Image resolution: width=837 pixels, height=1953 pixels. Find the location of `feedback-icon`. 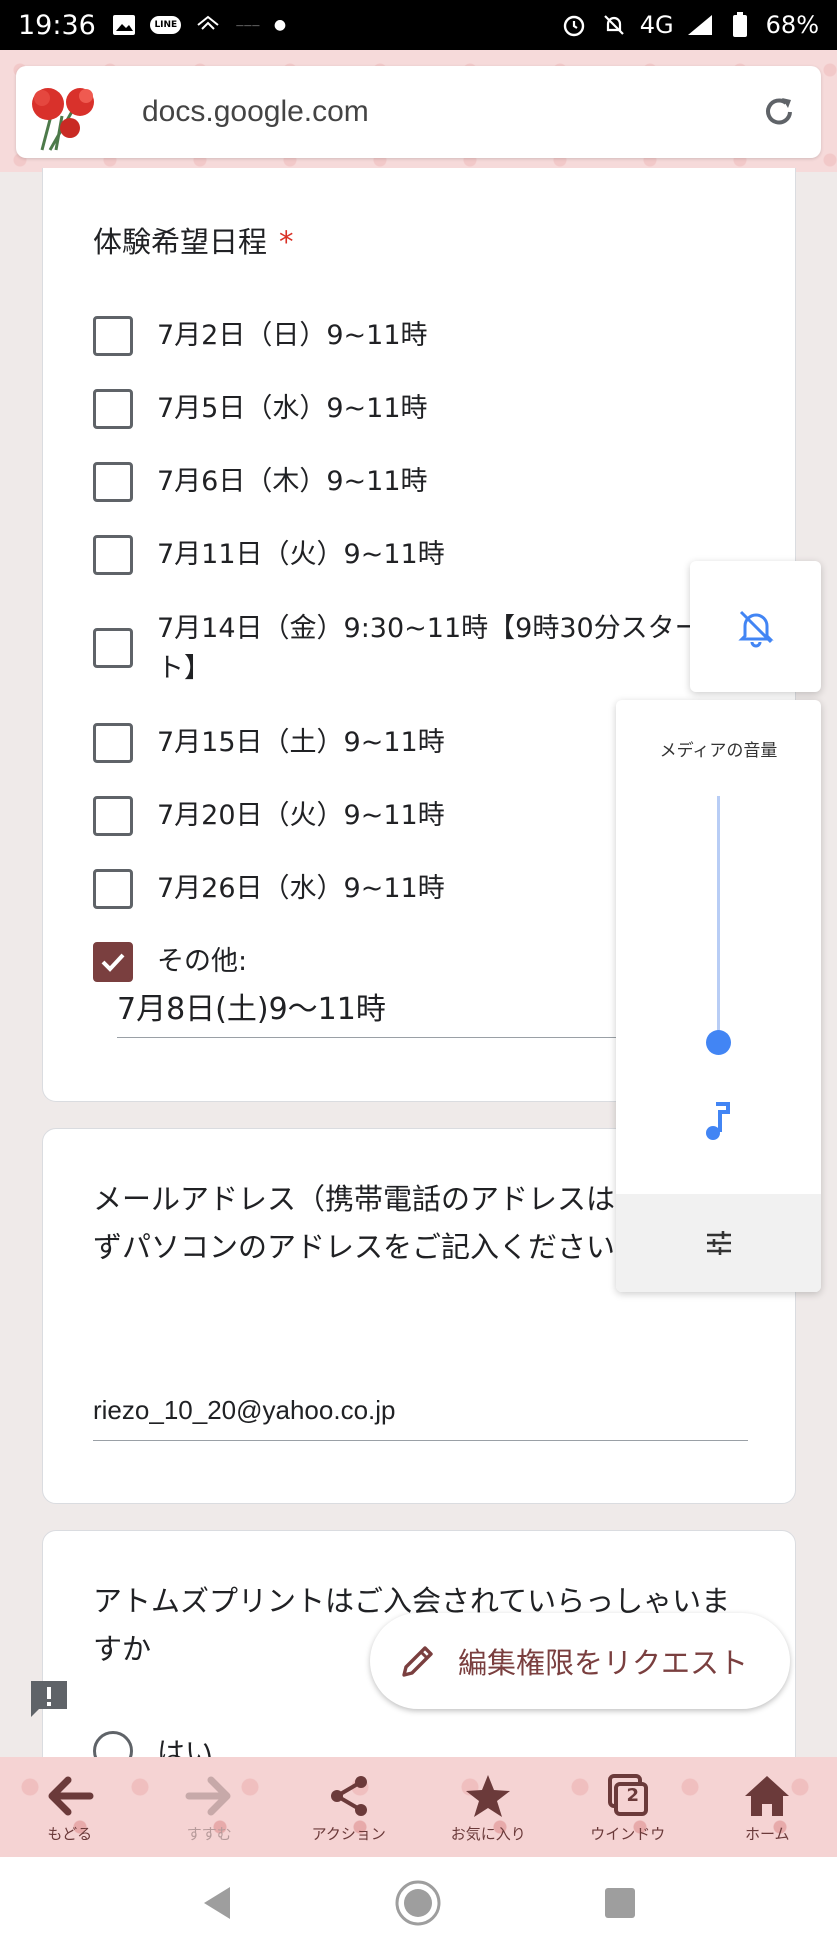

feedback-icon is located at coordinates (49, 1699).